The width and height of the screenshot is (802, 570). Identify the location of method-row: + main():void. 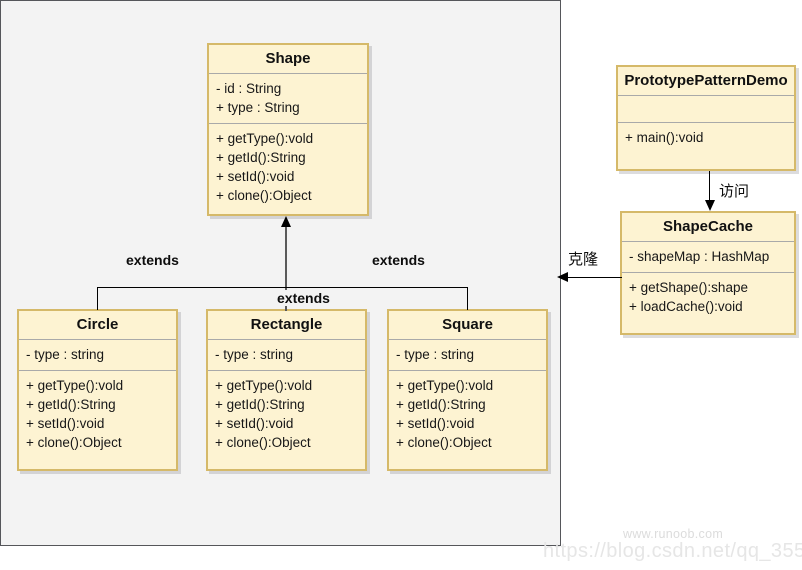
(664, 137).